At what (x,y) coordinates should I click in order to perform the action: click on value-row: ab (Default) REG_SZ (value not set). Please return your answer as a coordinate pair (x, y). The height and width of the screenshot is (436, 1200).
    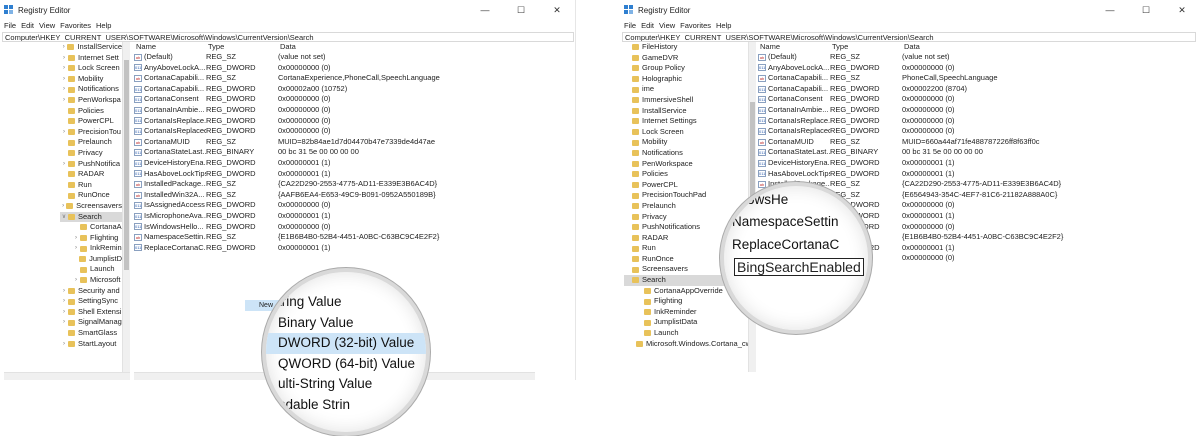
    Looking at the image, I should click on (354, 57).